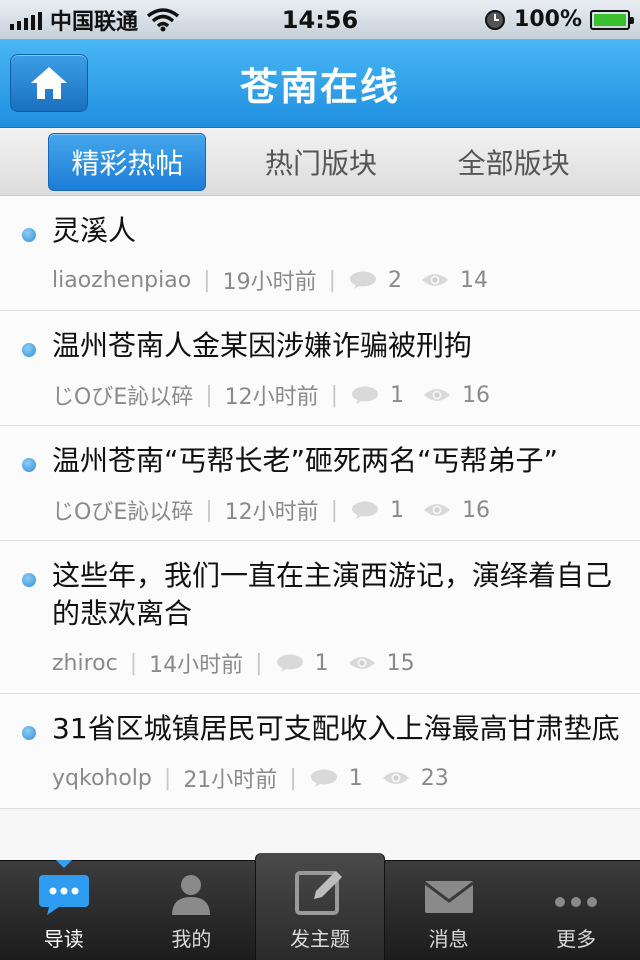  What do you see at coordinates (320, 368) in the screenshot?
I see `post-item: 温州苍南人金某因涉嫌诈骗被刑拘 じOびE訫以碎 | 12小时前 | 1 16` at bounding box center [320, 368].